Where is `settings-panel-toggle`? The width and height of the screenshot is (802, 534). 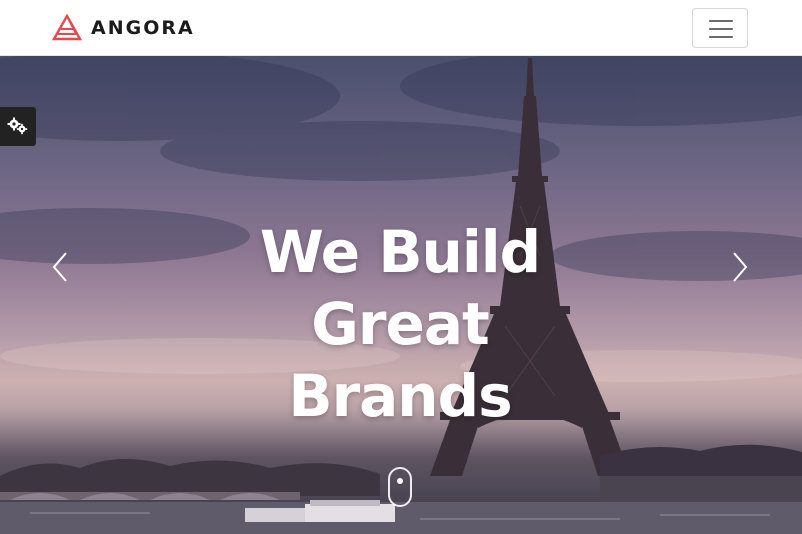
settings-panel-toggle is located at coordinates (18, 126).